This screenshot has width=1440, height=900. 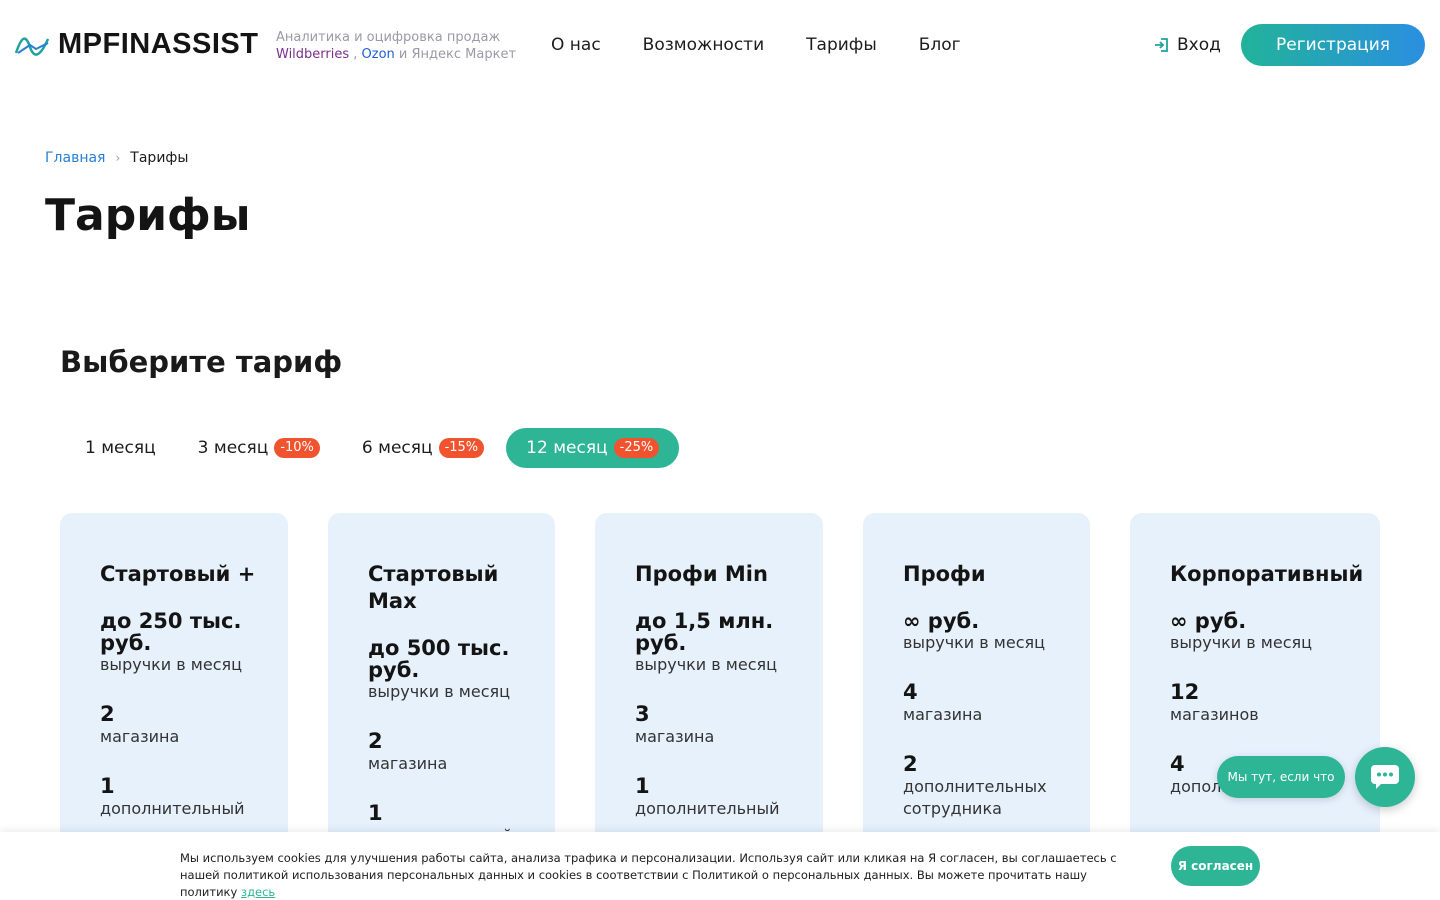 I want to click on tagline-line2: Wildberries , Ozon и Яндекс Маркет, so click(x=396, y=54).